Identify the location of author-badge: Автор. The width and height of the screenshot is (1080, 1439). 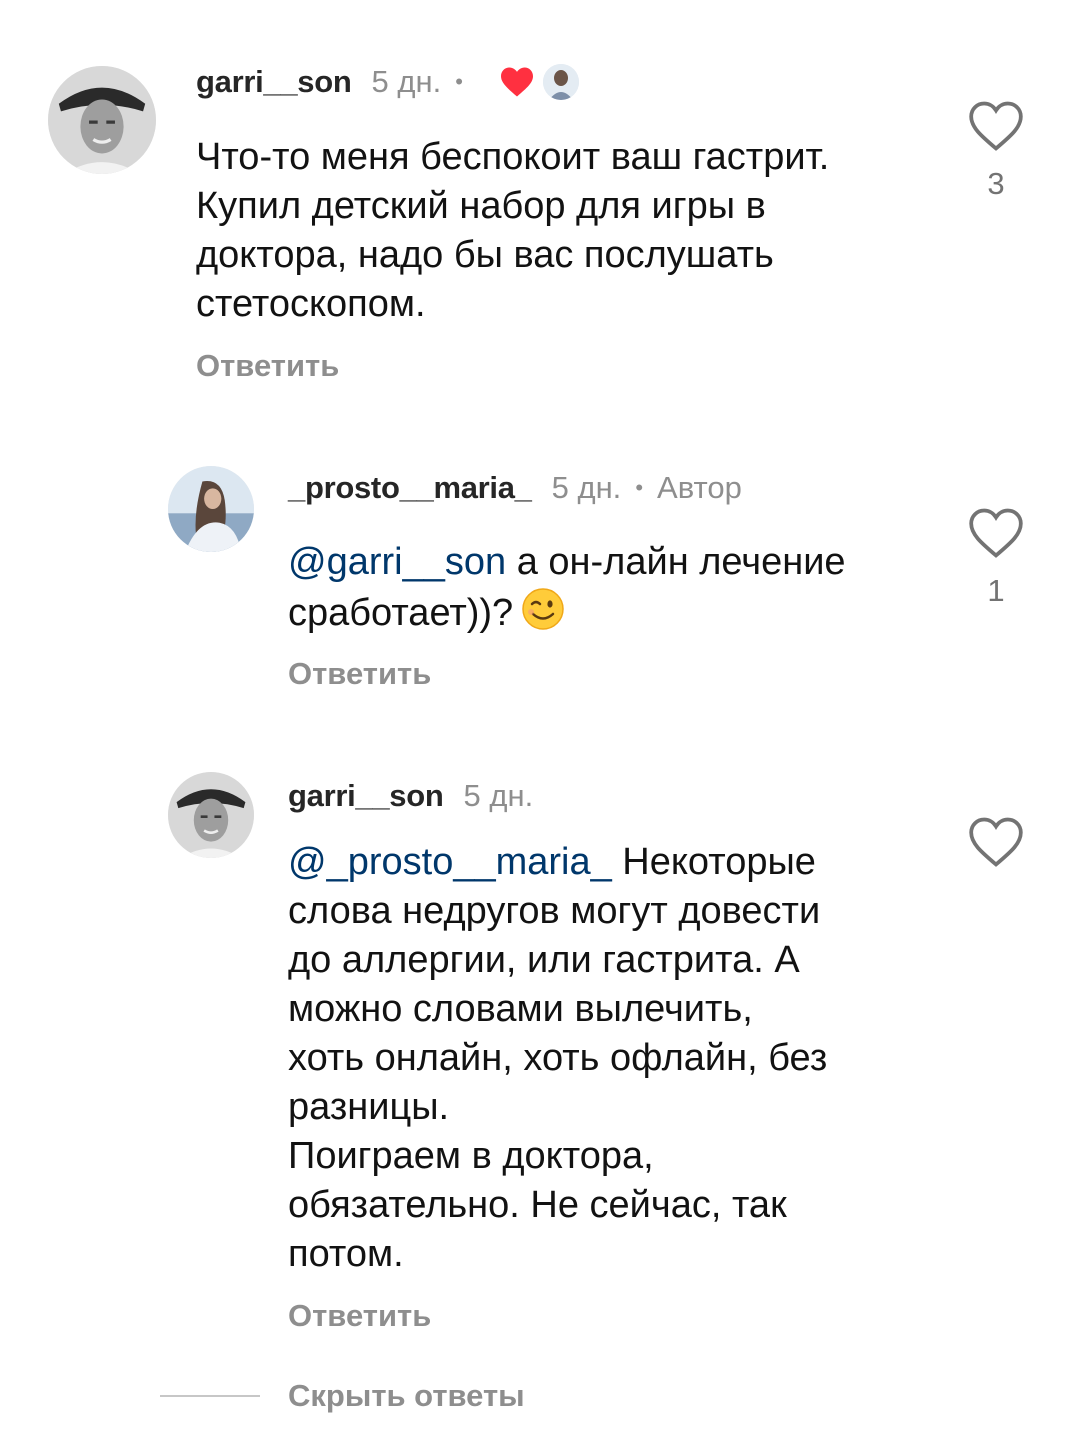
(699, 487).